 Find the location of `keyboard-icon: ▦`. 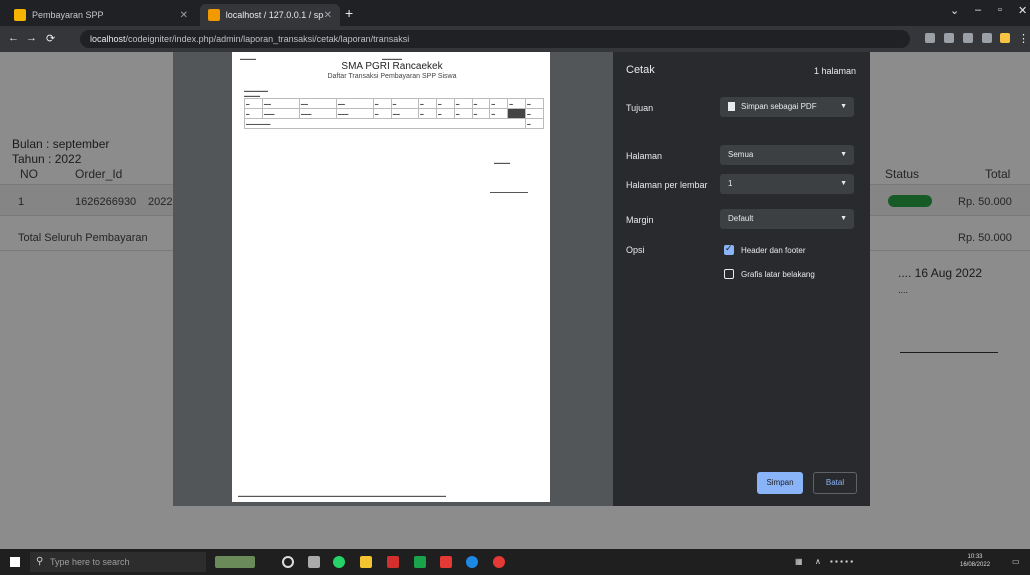

keyboard-icon: ▦ is located at coordinates (799, 561).